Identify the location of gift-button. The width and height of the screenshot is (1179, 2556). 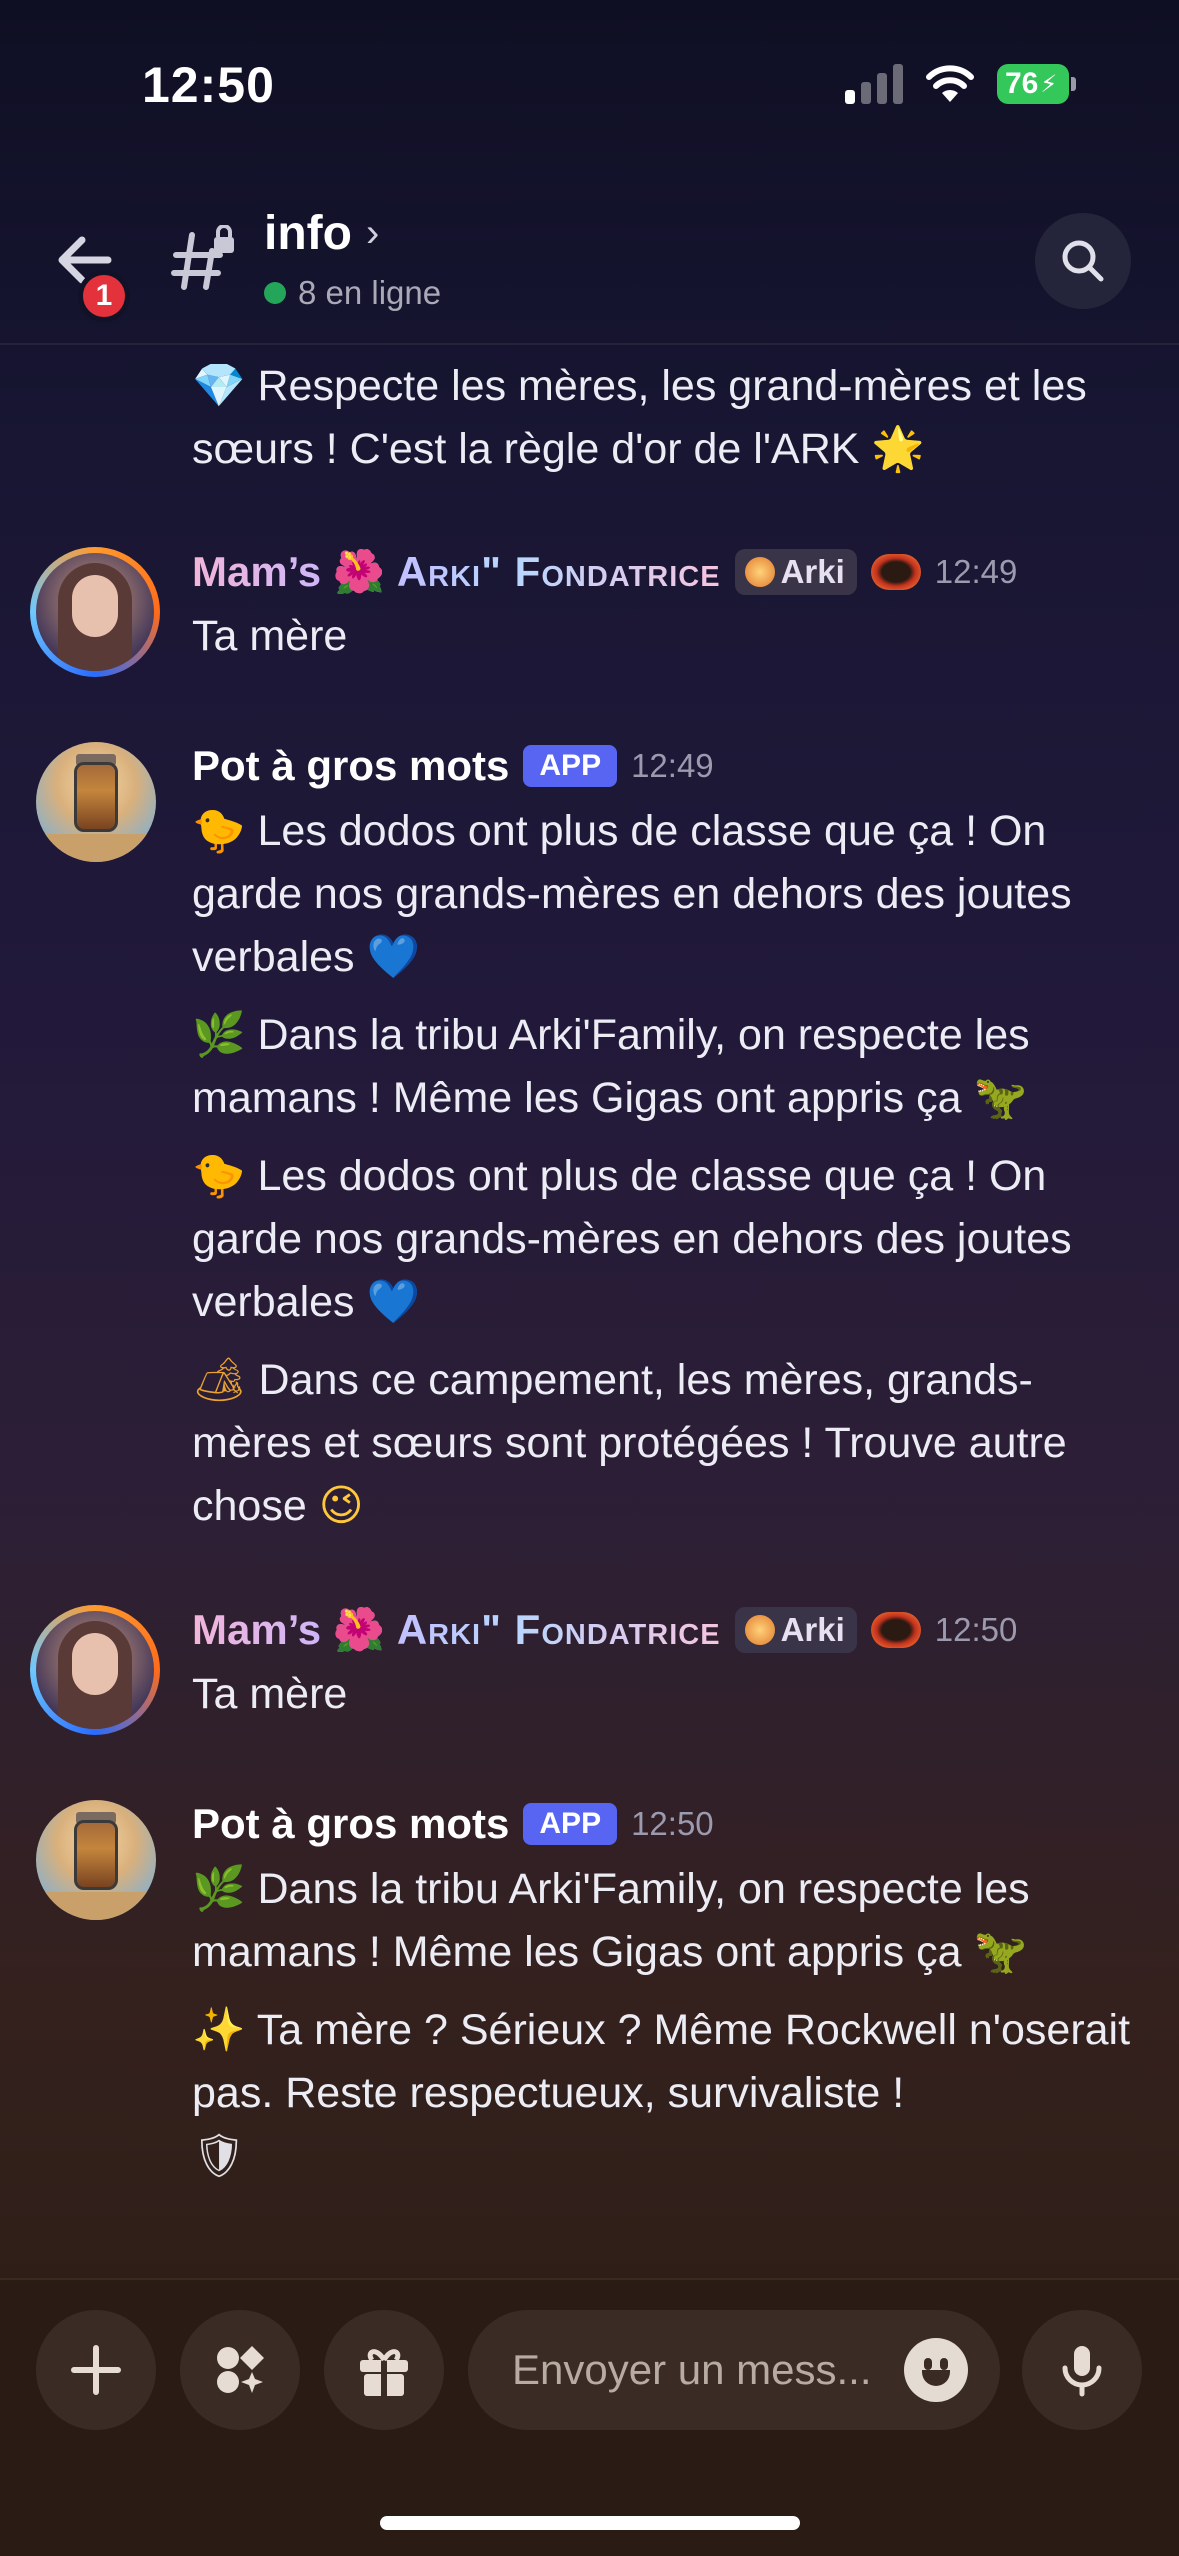
(384, 2370).